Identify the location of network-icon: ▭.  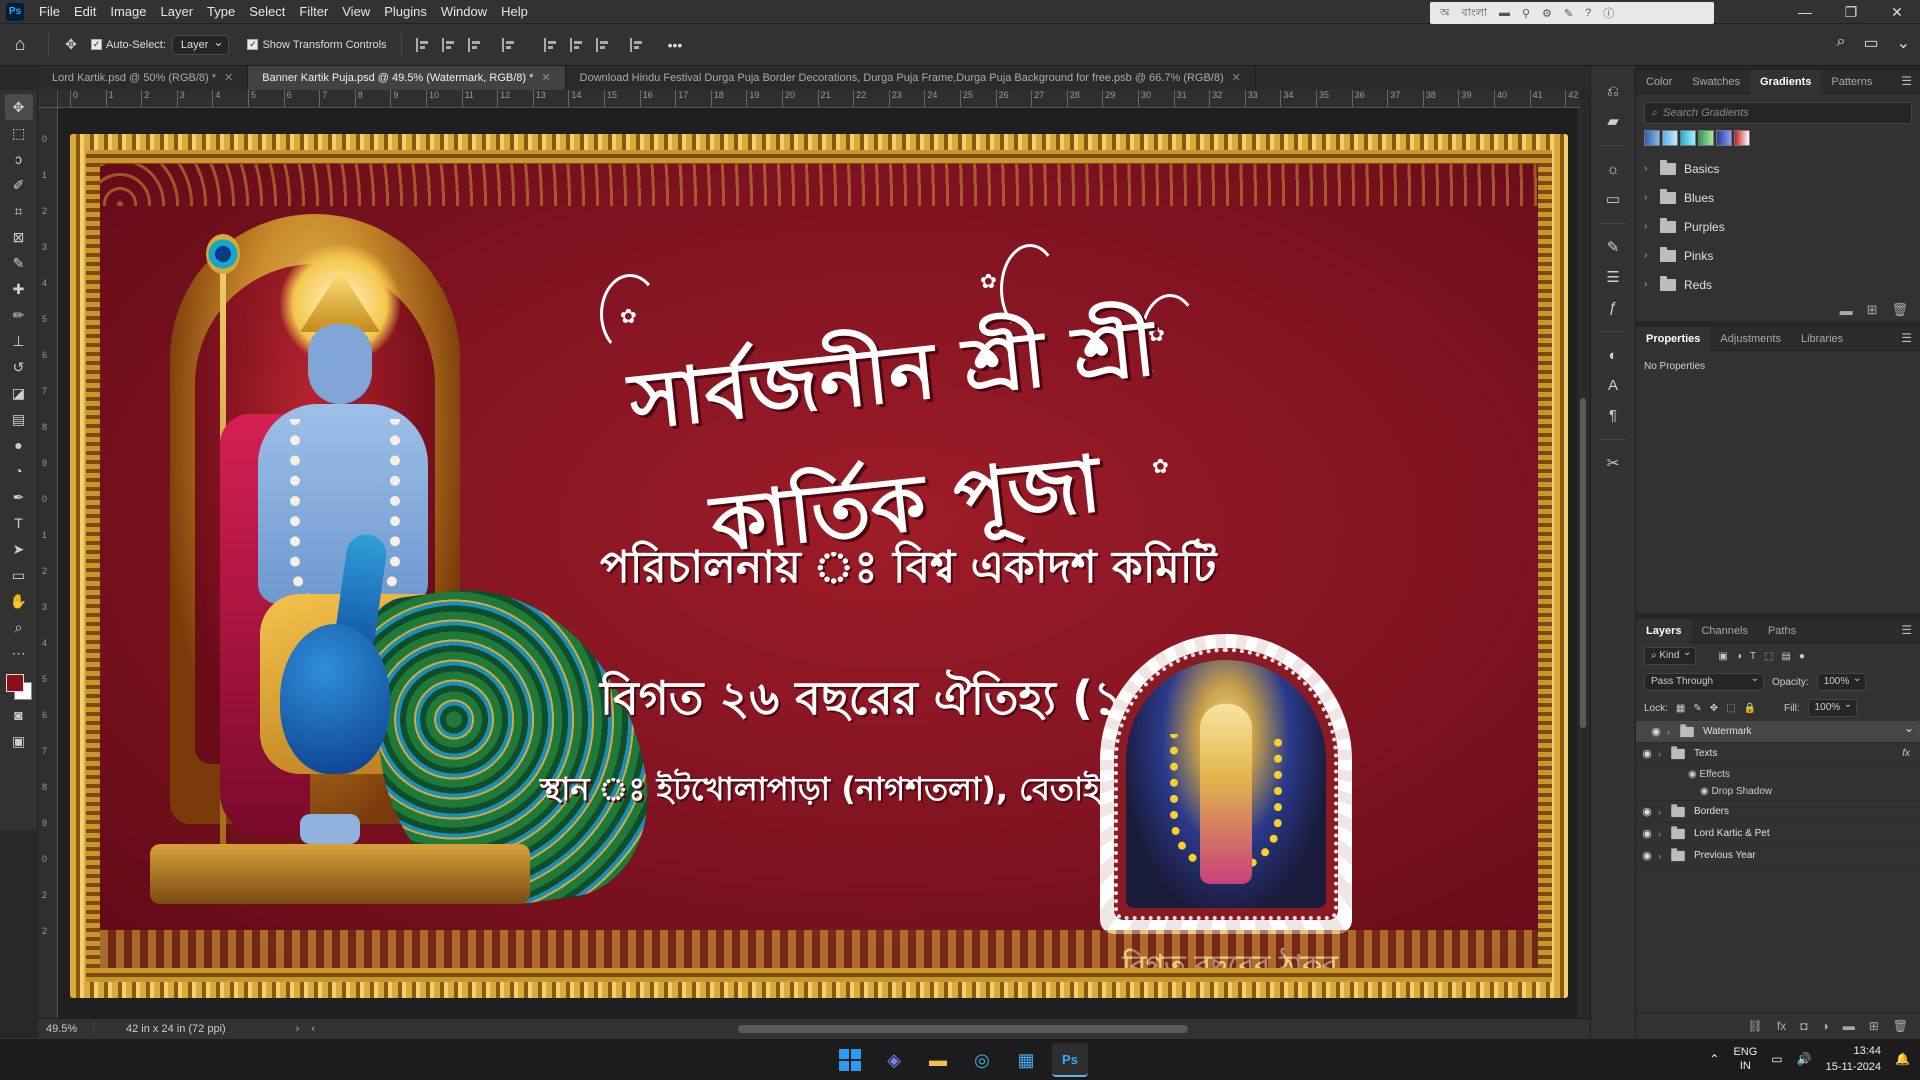
(1776, 1059).